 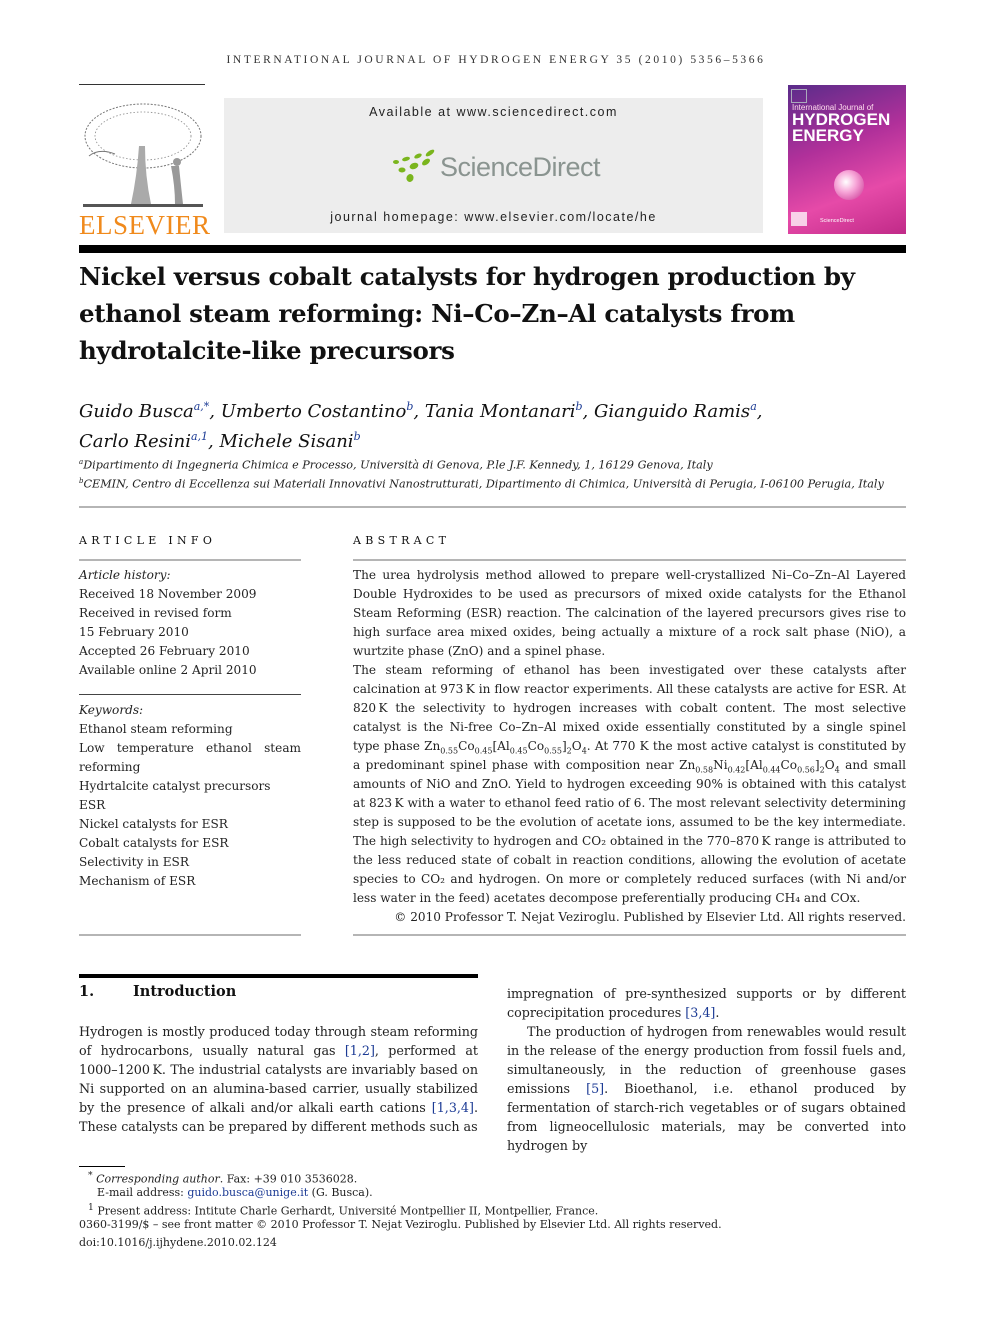 I want to click on citation-link: [5], so click(x=595, y=1088).